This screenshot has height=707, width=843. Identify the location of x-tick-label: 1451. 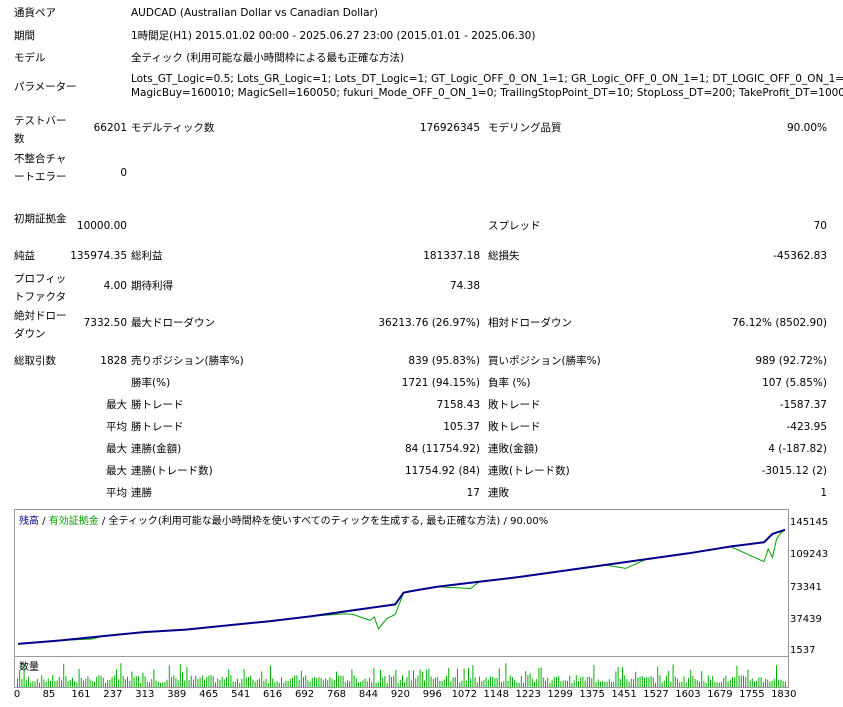
(624, 694).